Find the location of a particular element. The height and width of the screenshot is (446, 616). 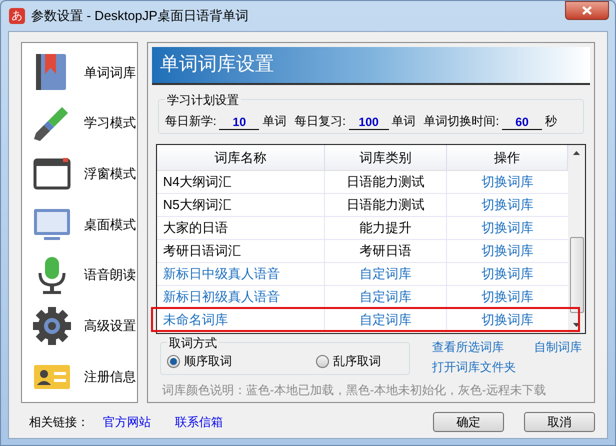

dialog-button: 取消 is located at coordinates (559, 422).